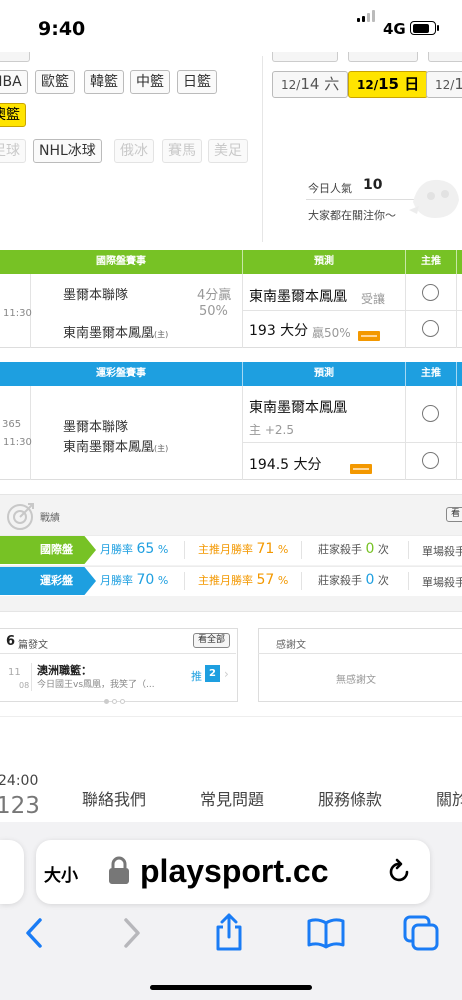 This screenshot has width=462, height=1000. Describe the element at coordinates (454, 514) in the screenshot. I see `record-view-button: 看` at that location.